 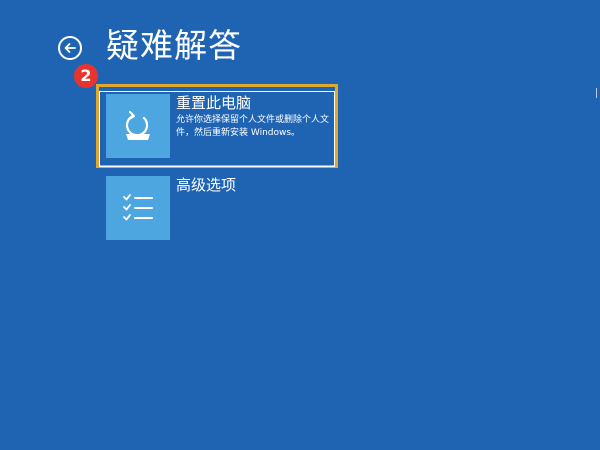 I want to click on edge-mark, so click(x=598, y=93).